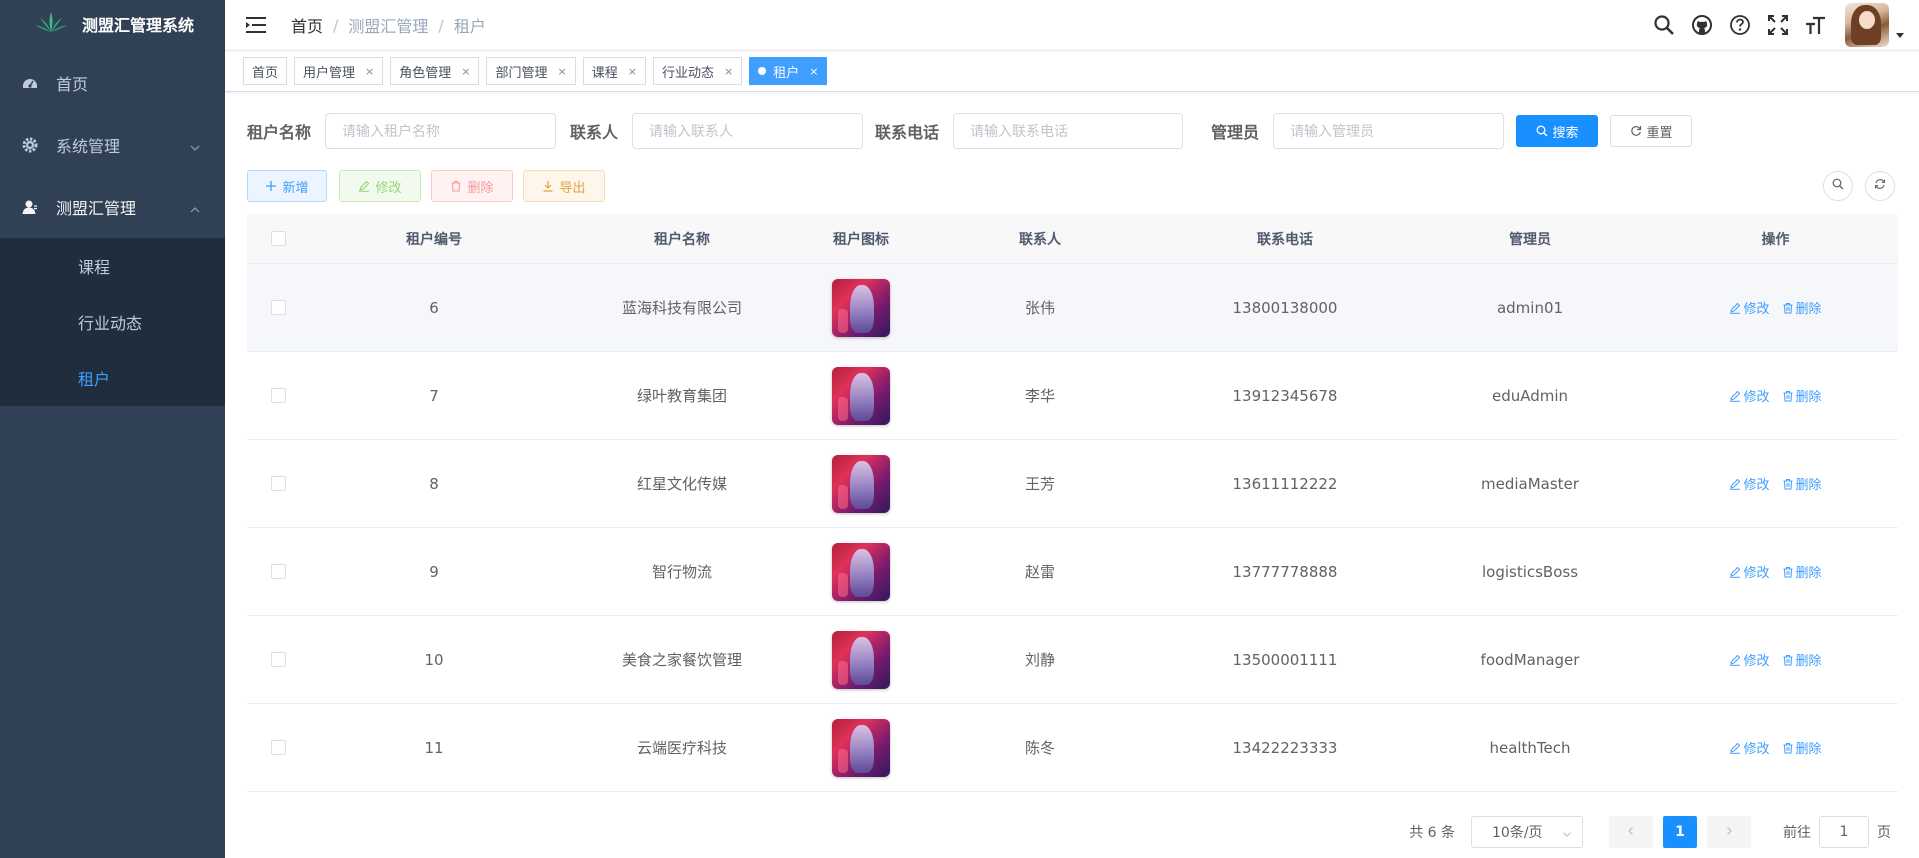 The height and width of the screenshot is (858, 1919). I want to click on table-row: 9 智行物流 赵雷 13777778888 logisticsBoss 修改 删除, so click(1072, 572).